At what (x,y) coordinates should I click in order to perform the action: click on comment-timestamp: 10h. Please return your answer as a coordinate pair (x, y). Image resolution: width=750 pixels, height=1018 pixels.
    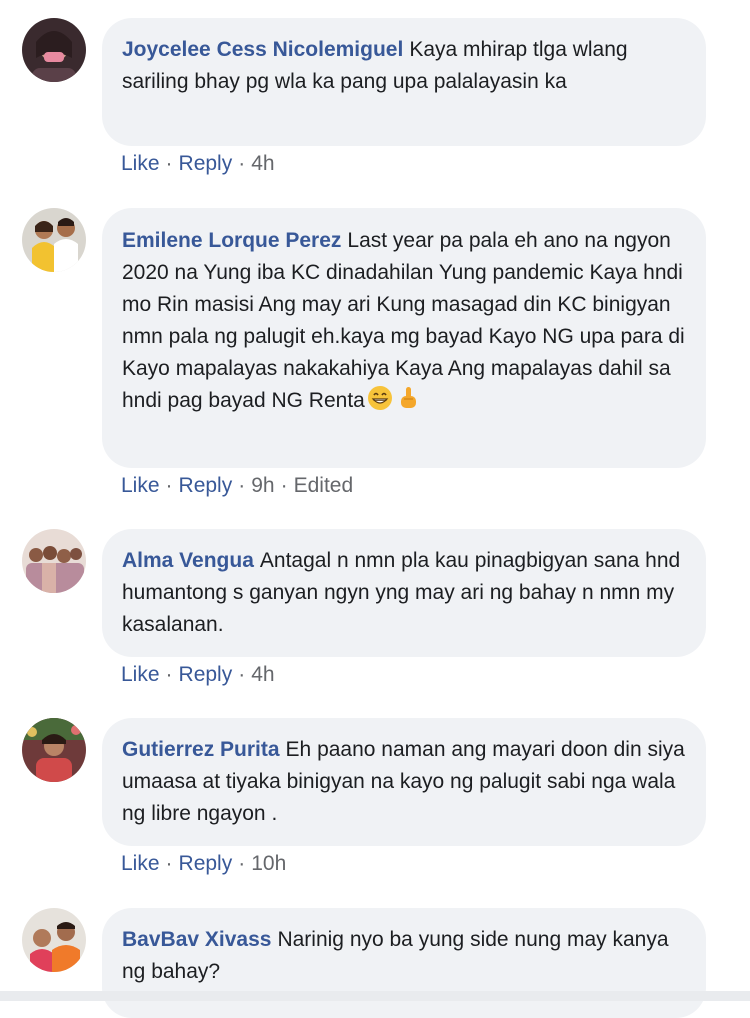
    Looking at the image, I should click on (268, 863).